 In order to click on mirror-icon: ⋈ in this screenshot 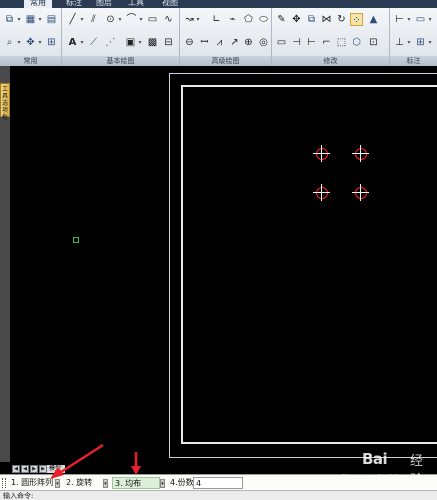, I will do `click(326, 19)`.